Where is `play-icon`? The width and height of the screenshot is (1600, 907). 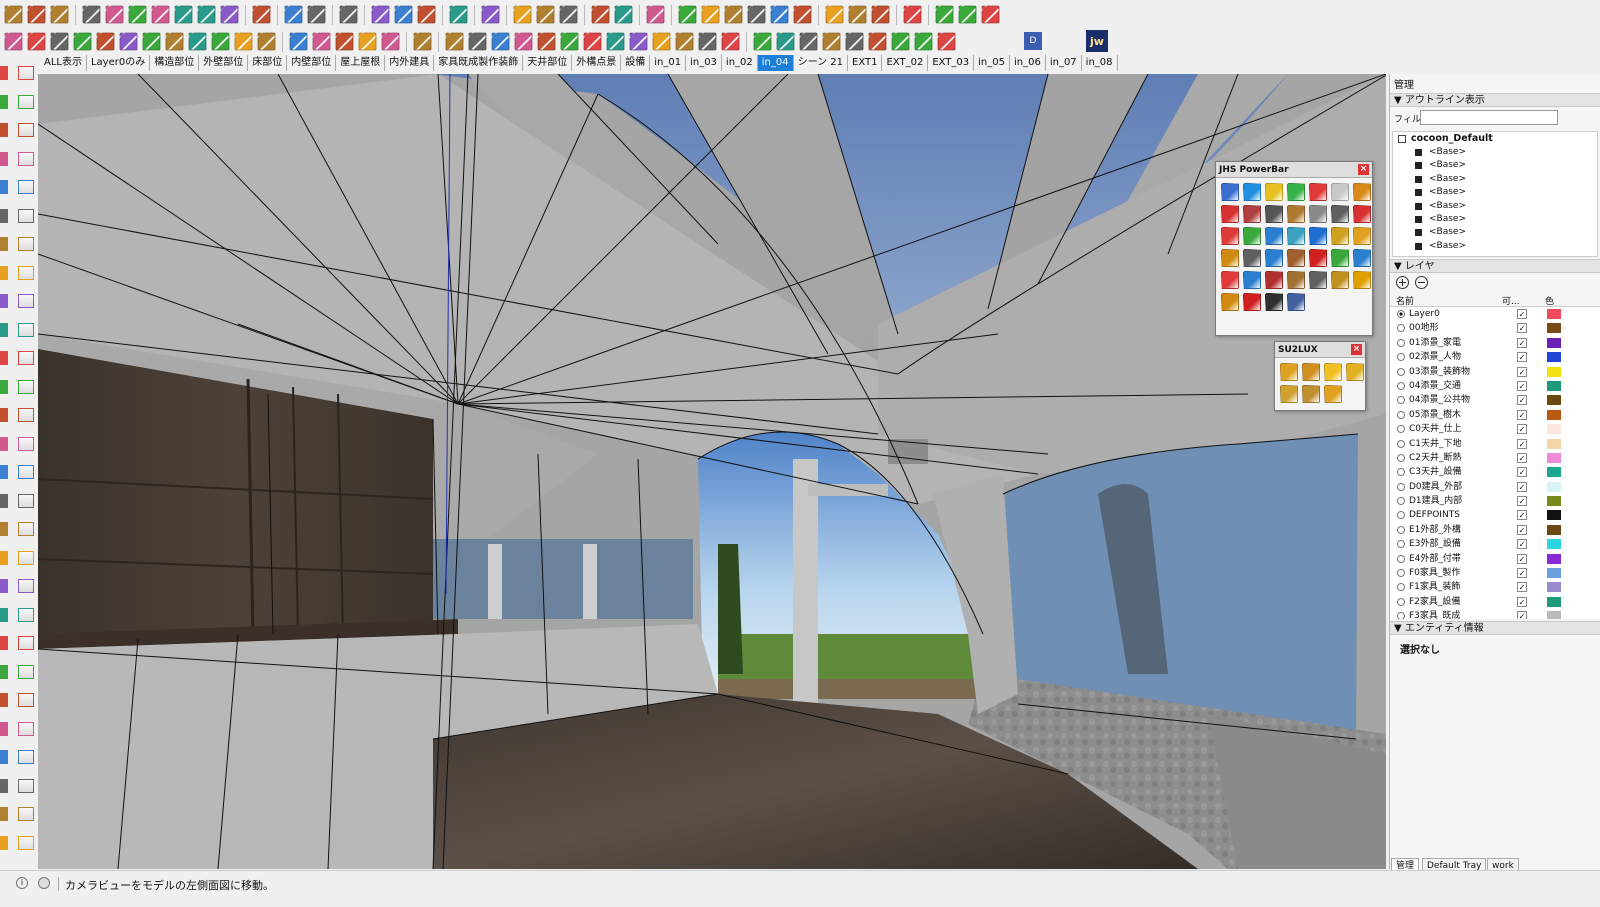
play-icon is located at coordinates (923, 41).